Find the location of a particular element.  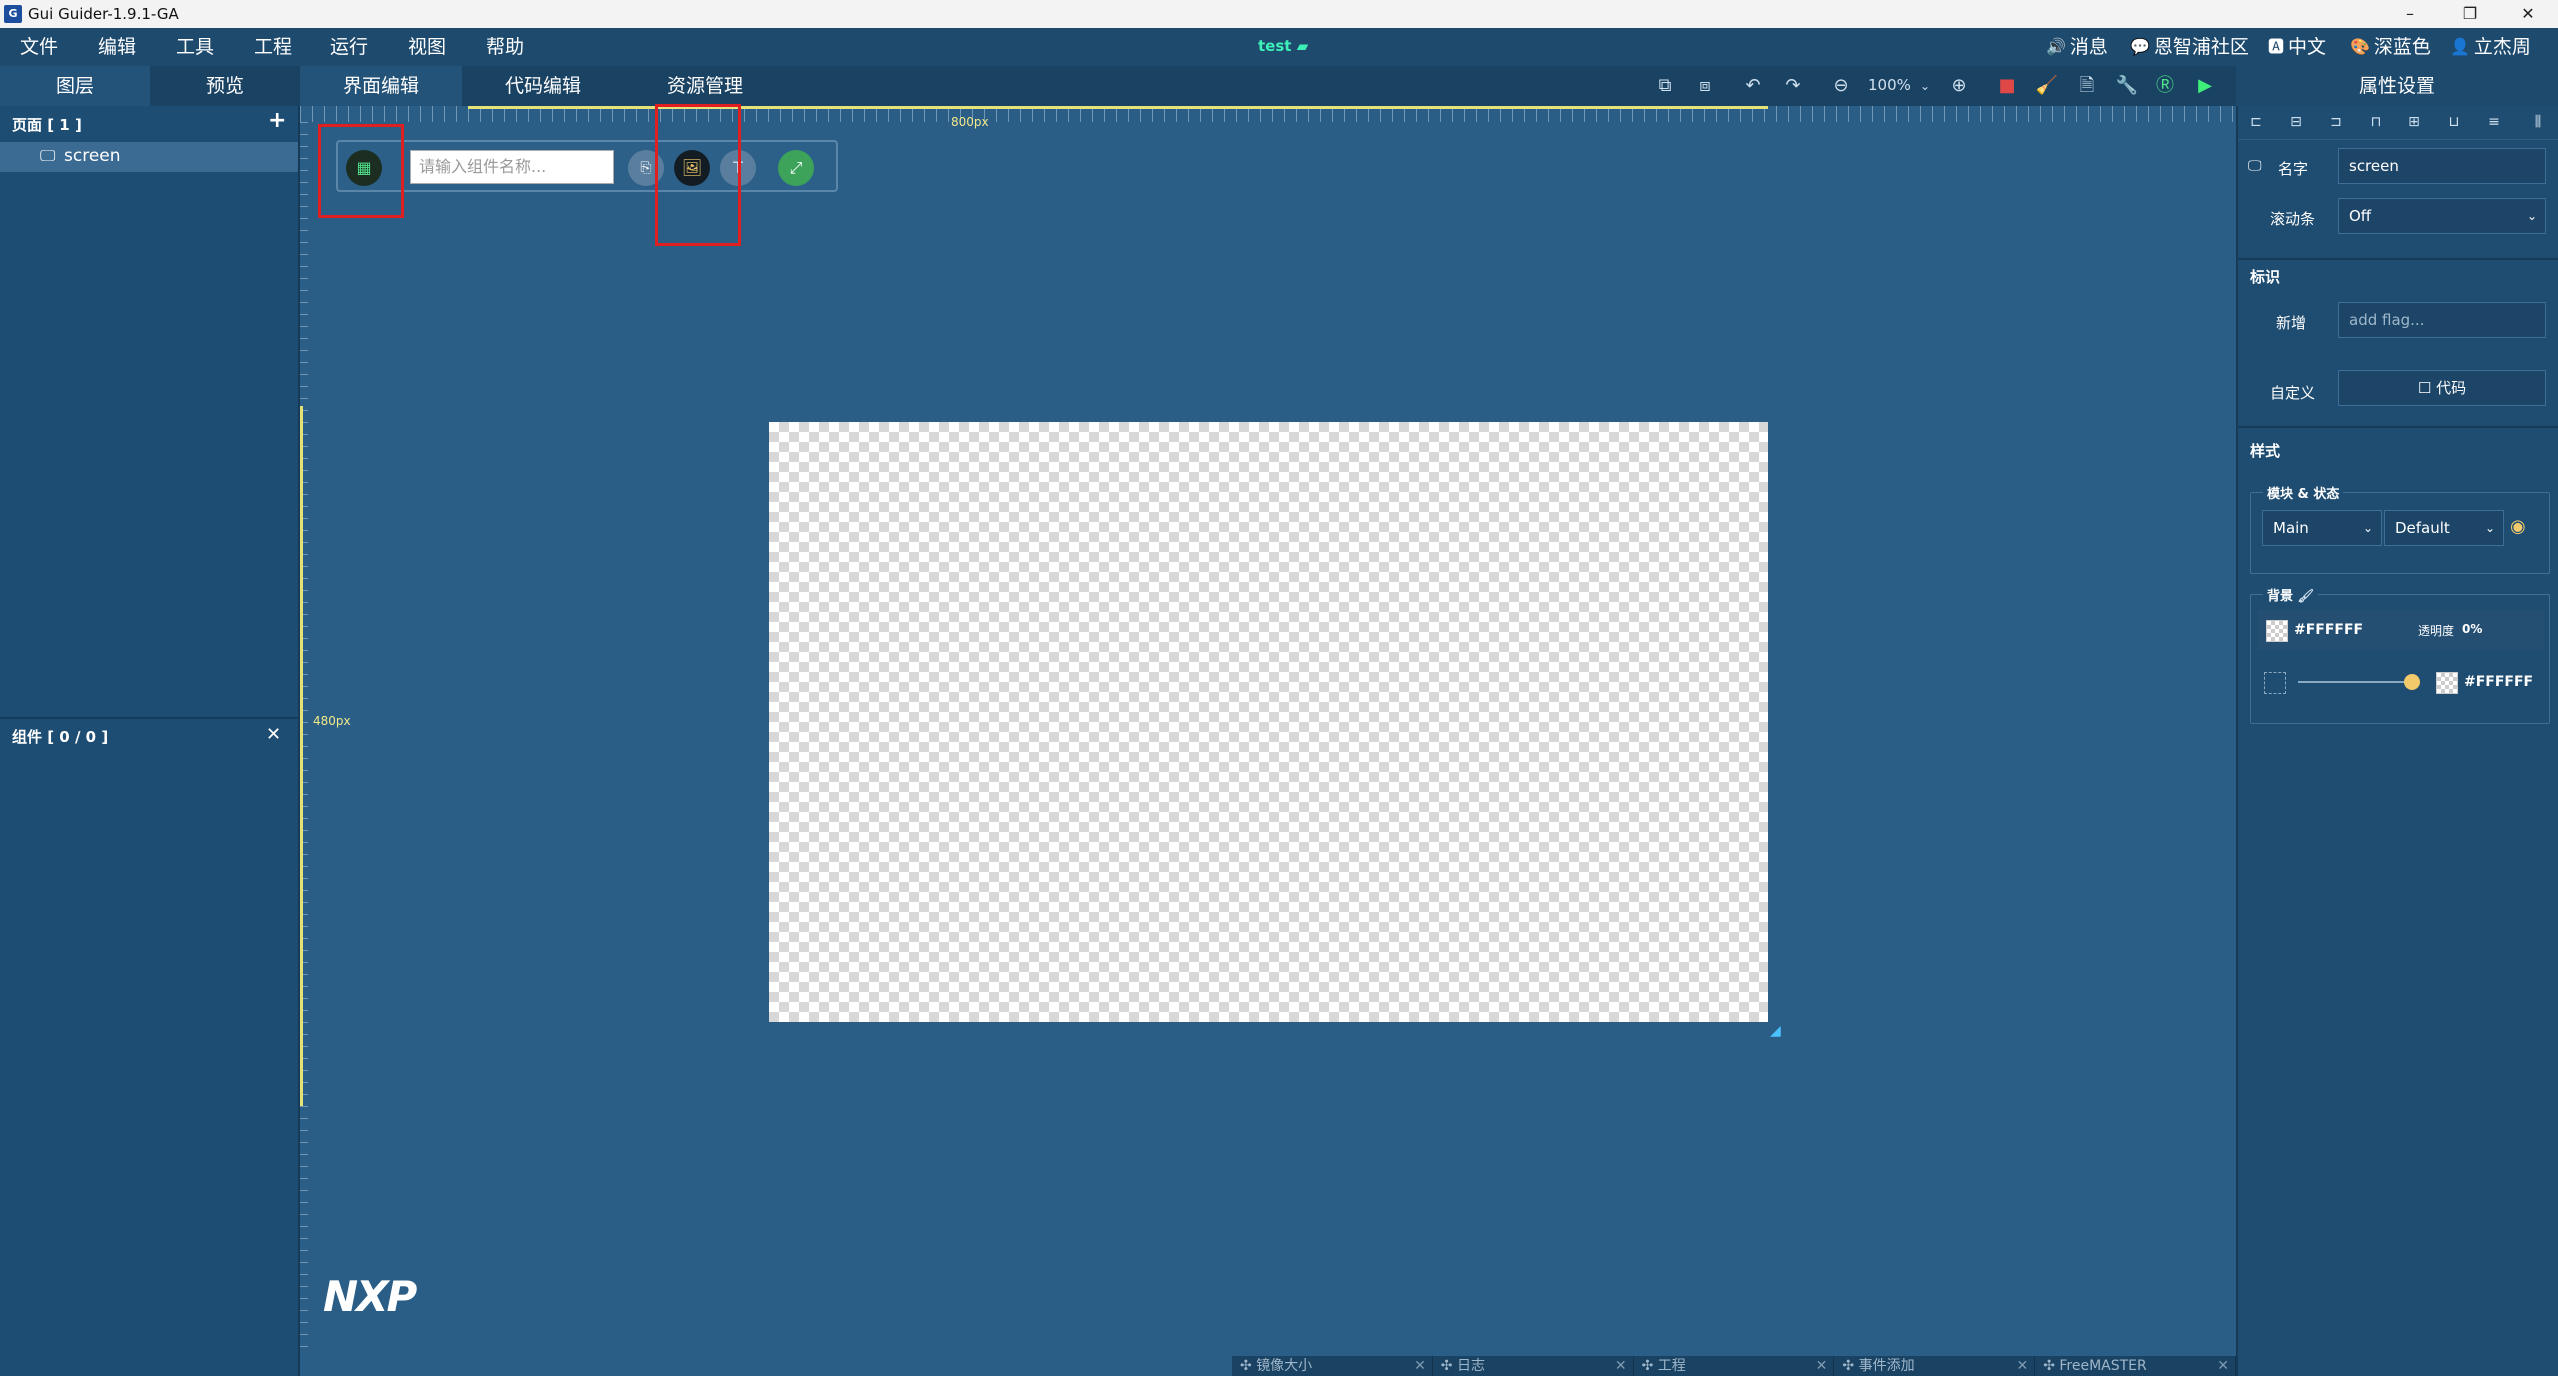

bottom-tab-freemaster: ✣ FreeMASTER ✕ is located at coordinates (2135, 1366).